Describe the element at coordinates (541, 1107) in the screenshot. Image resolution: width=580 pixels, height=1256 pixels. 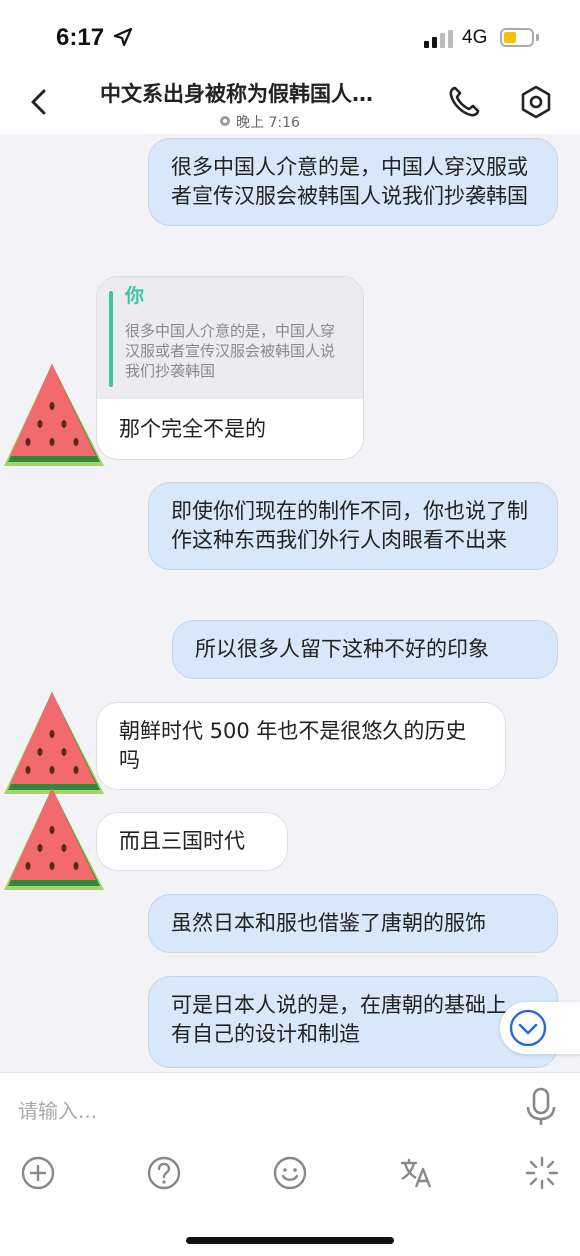
I see `microphone-icon` at that location.